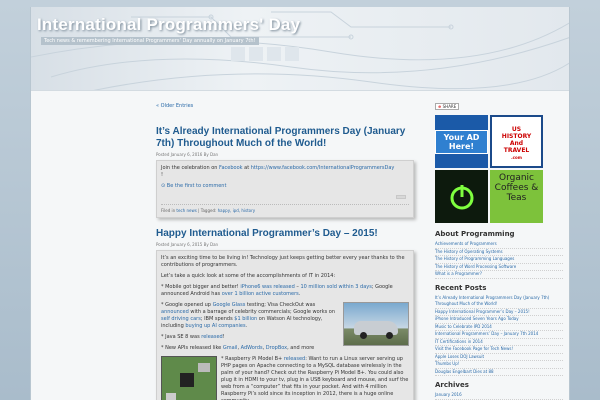 The height and width of the screenshot is (400, 600). I want to click on text: * New APIs released like, so click(192, 348).